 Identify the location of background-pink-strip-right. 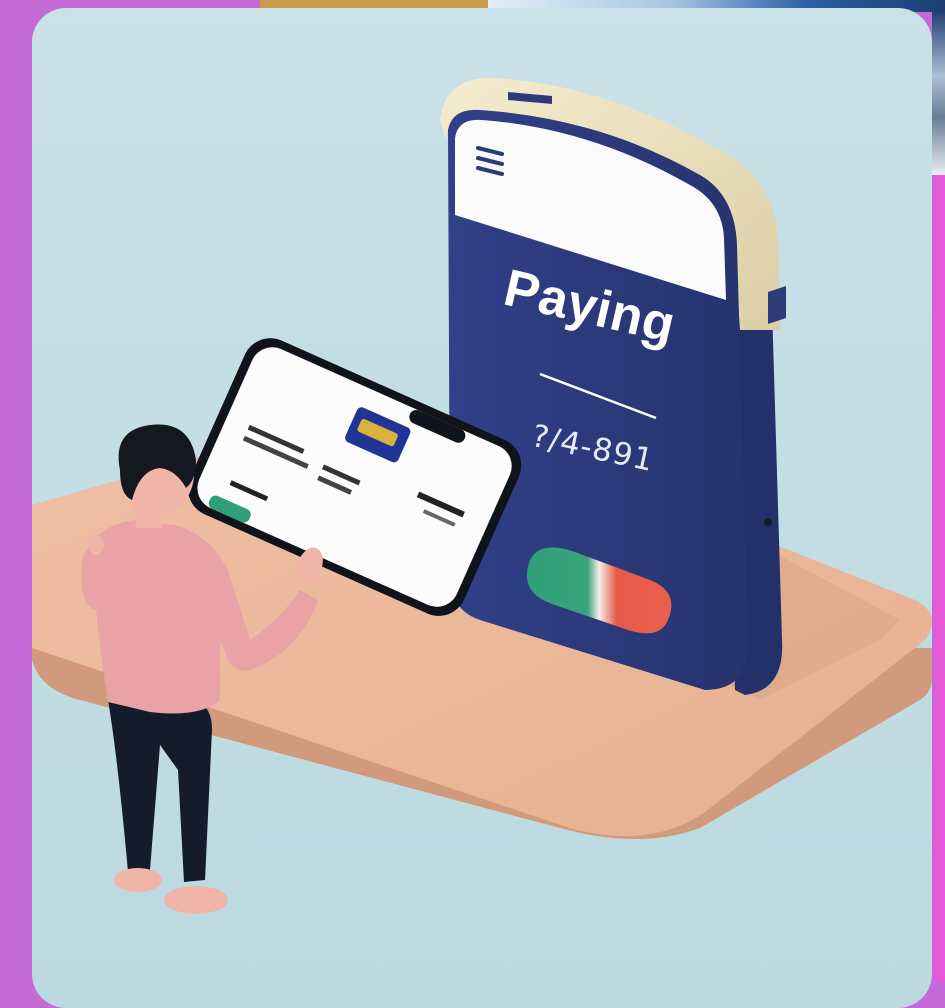
(939, 578).